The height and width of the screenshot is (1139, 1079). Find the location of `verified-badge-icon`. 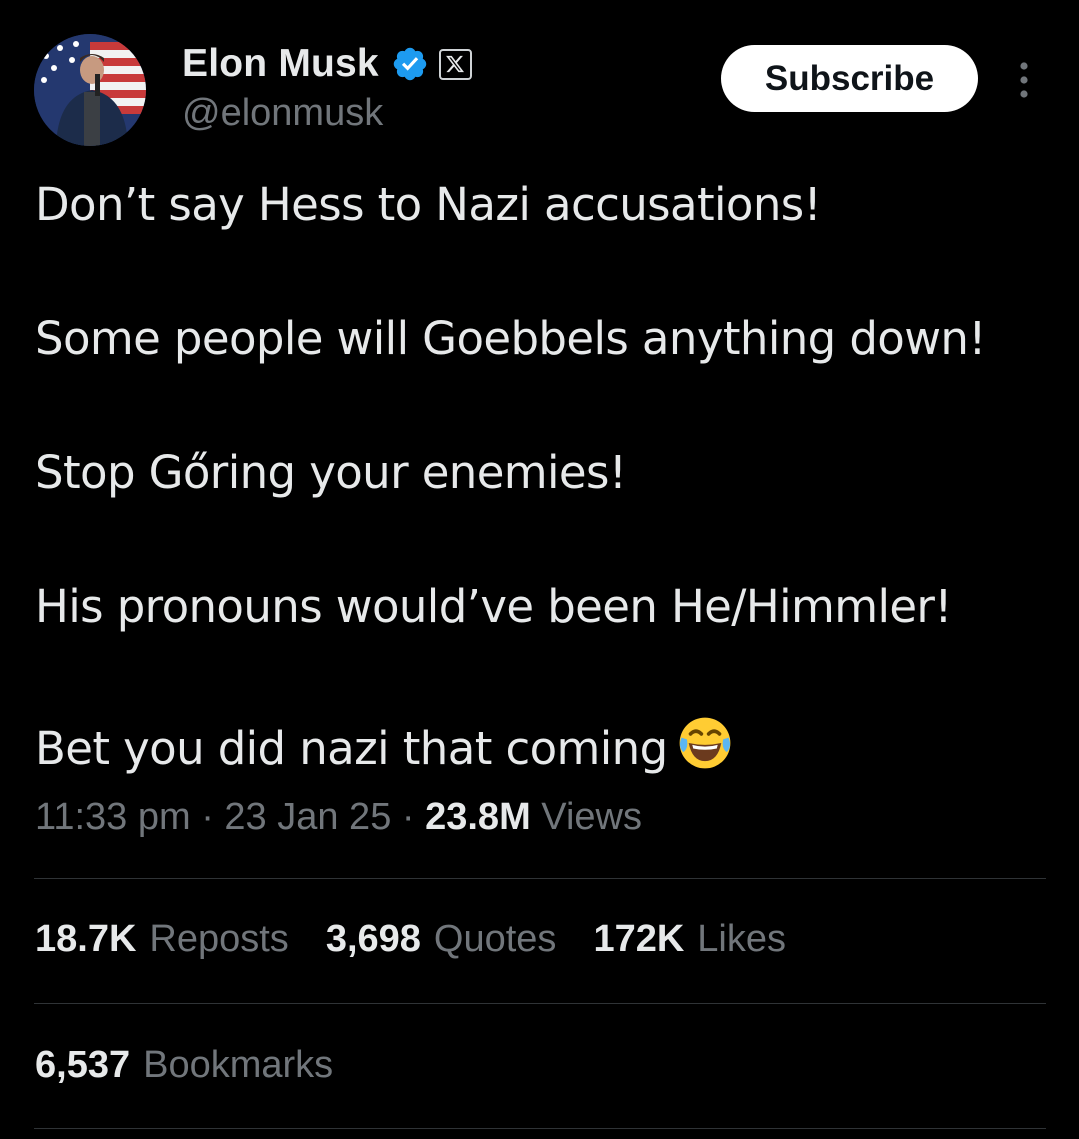

verified-badge-icon is located at coordinates (410, 64).